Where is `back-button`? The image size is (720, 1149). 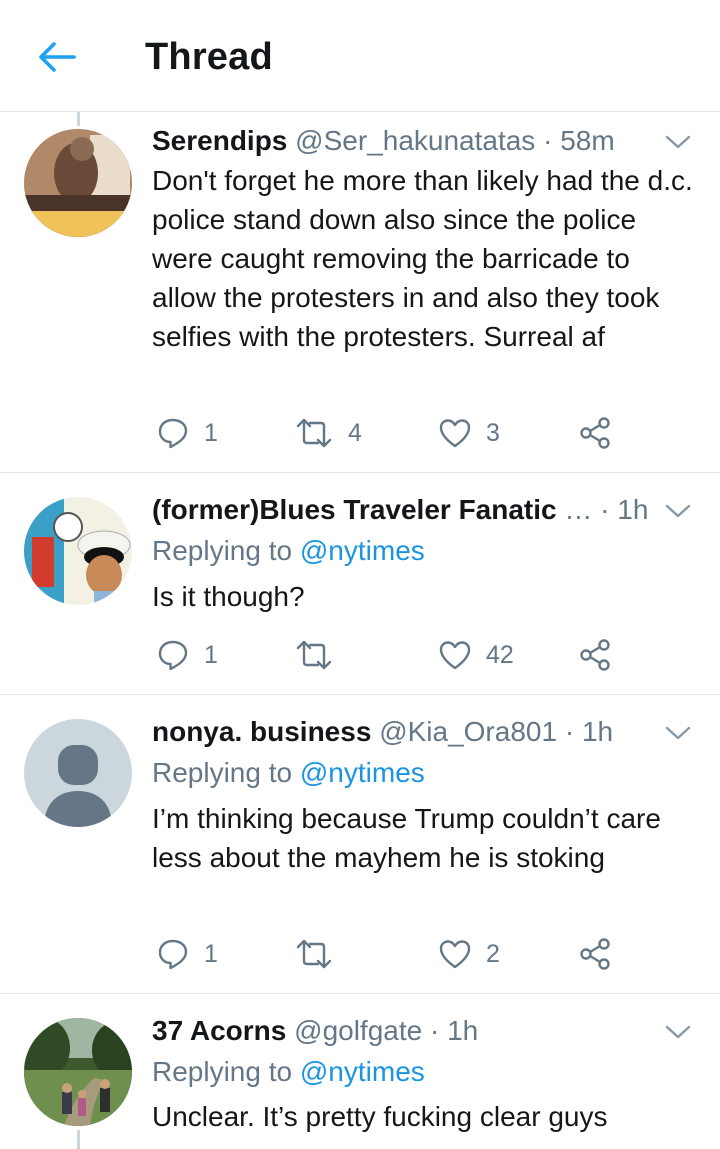 back-button is located at coordinates (56, 57).